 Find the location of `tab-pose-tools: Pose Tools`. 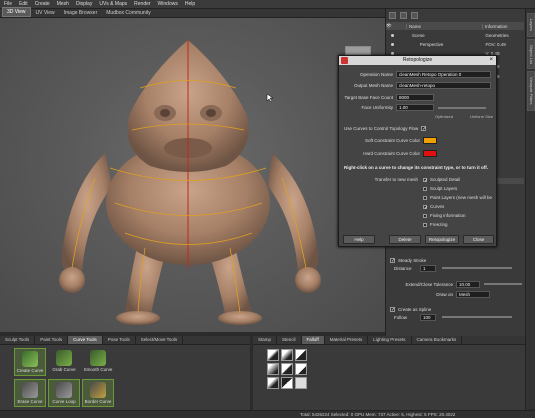

tab-pose-tools: Pose Tools is located at coordinates (119, 340).